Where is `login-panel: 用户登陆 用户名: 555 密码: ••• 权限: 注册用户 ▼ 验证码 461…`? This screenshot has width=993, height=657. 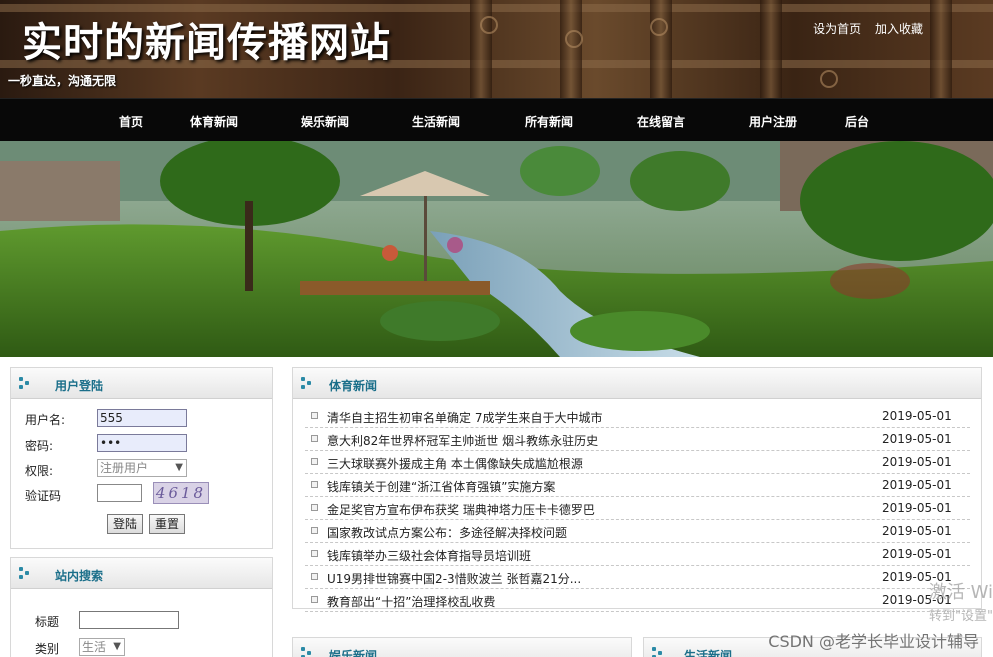 login-panel: 用户登陆 用户名: 555 密码: ••• 权限: 注册用户 ▼ 验证码 461… is located at coordinates (141, 458).